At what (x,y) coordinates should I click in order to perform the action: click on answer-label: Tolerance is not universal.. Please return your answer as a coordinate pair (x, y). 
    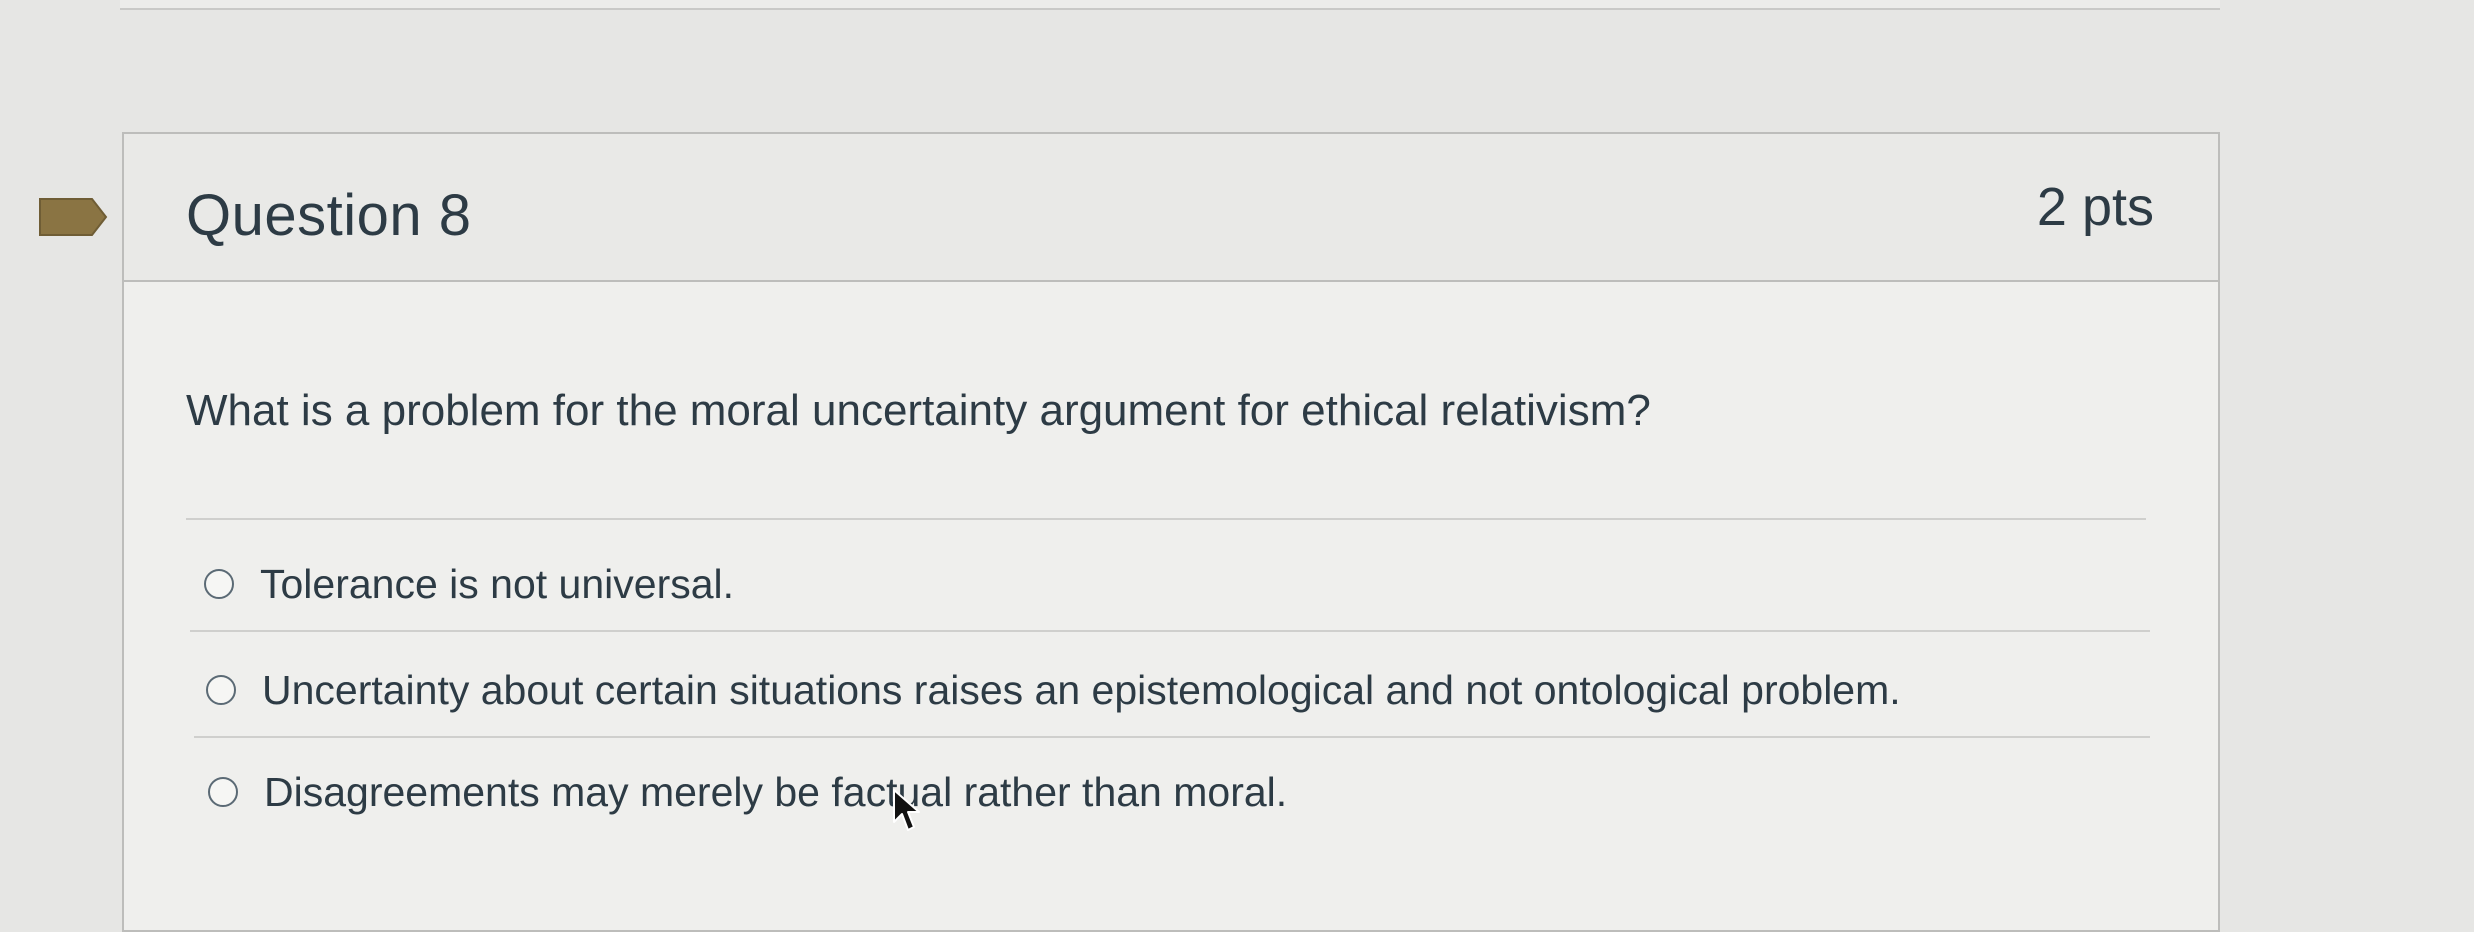
    Looking at the image, I should click on (497, 584).